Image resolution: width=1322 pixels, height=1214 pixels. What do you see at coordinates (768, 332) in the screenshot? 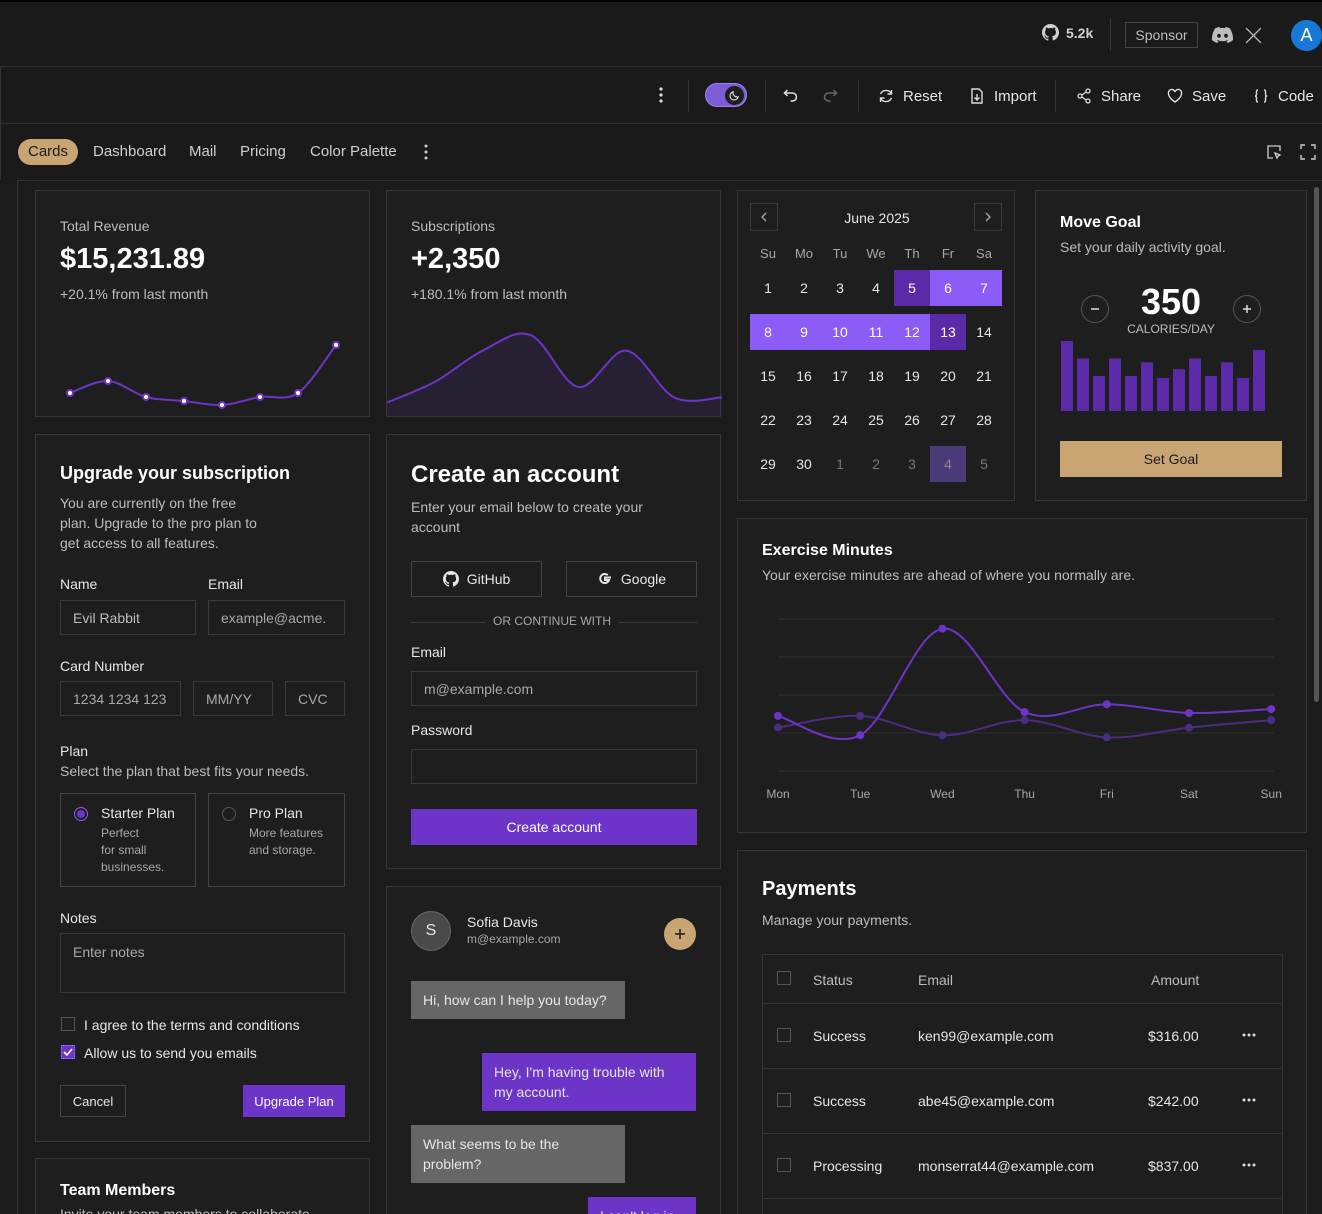
I see `calendar-day: 8` at bounding box center [768, 332].